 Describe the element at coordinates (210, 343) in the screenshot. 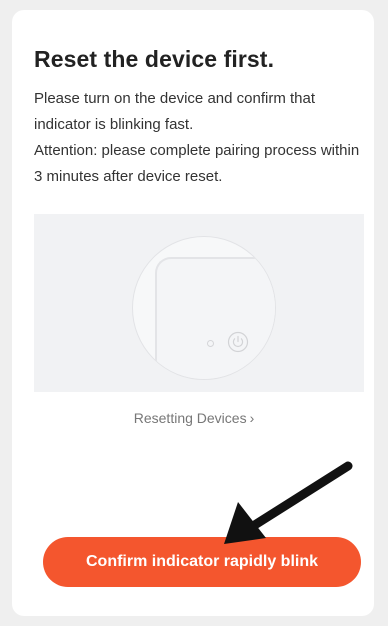

I see `indicator-light` at that location.